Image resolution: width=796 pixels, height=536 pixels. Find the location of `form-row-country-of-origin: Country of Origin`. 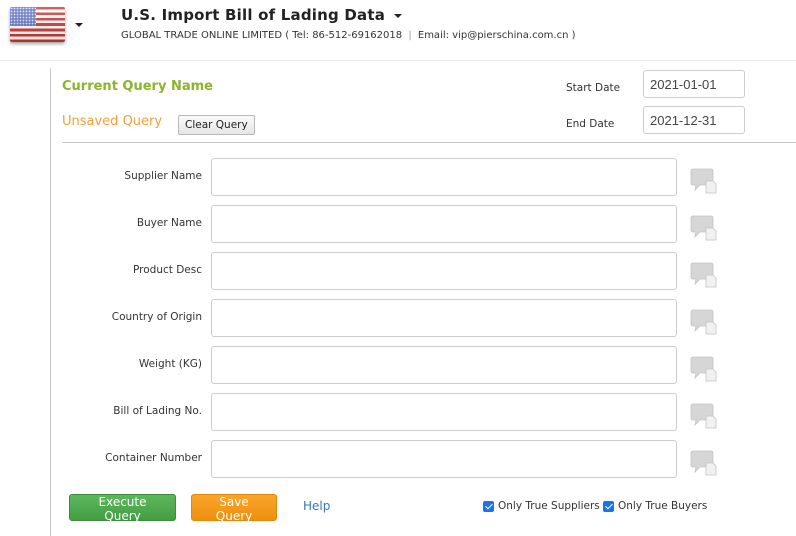

form-row-country-of-origin: Country of Origin is located at coordinates (423, 318).